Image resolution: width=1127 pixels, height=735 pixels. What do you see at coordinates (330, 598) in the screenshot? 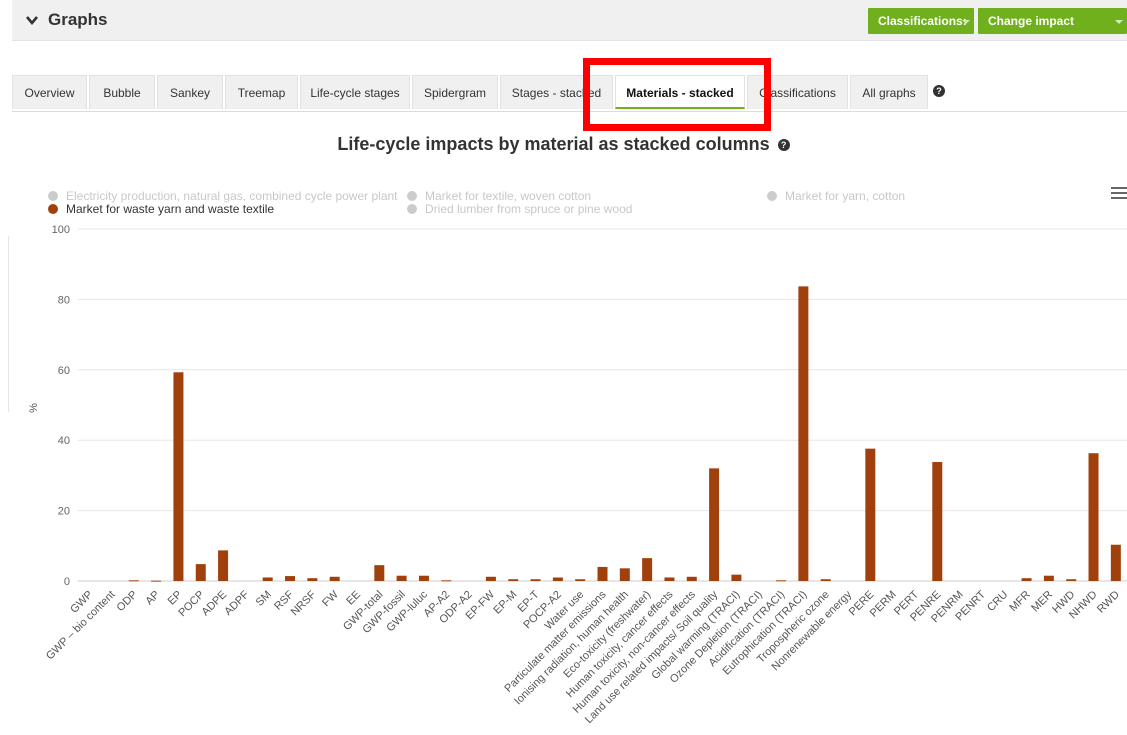
I see `x-tick-label: FW` at bounding box center [330, 598].